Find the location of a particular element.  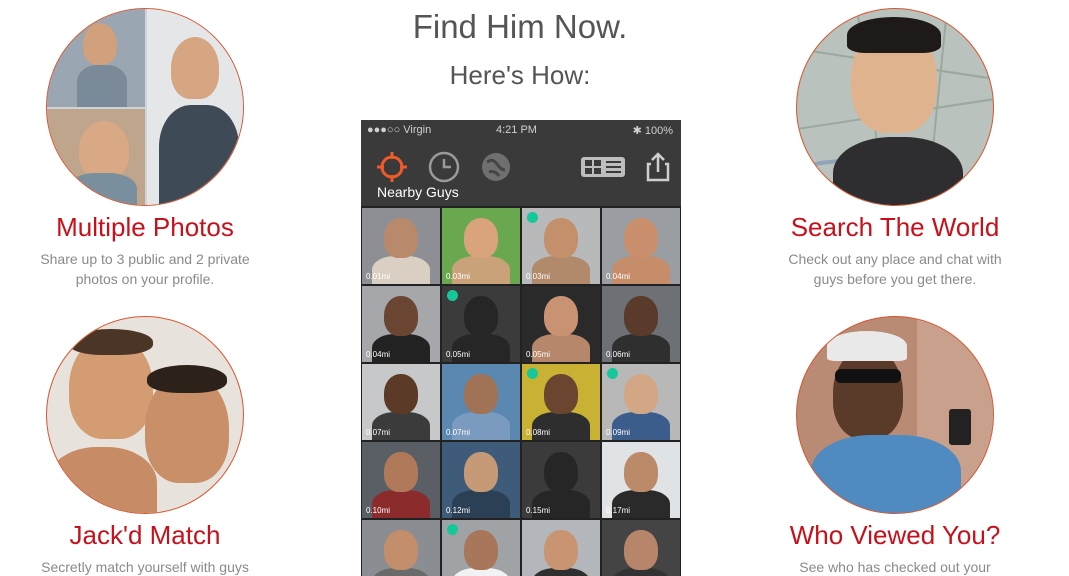

profile-thumbnail: 0.06mi is located at coordinates (641, 324).